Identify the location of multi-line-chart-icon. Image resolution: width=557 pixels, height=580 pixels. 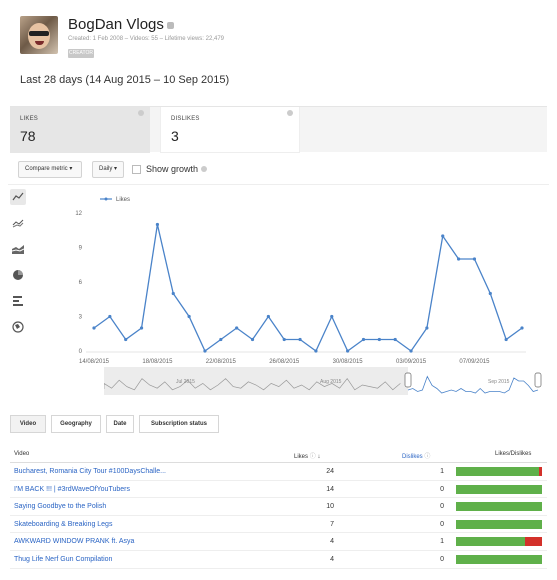
(18, 223).